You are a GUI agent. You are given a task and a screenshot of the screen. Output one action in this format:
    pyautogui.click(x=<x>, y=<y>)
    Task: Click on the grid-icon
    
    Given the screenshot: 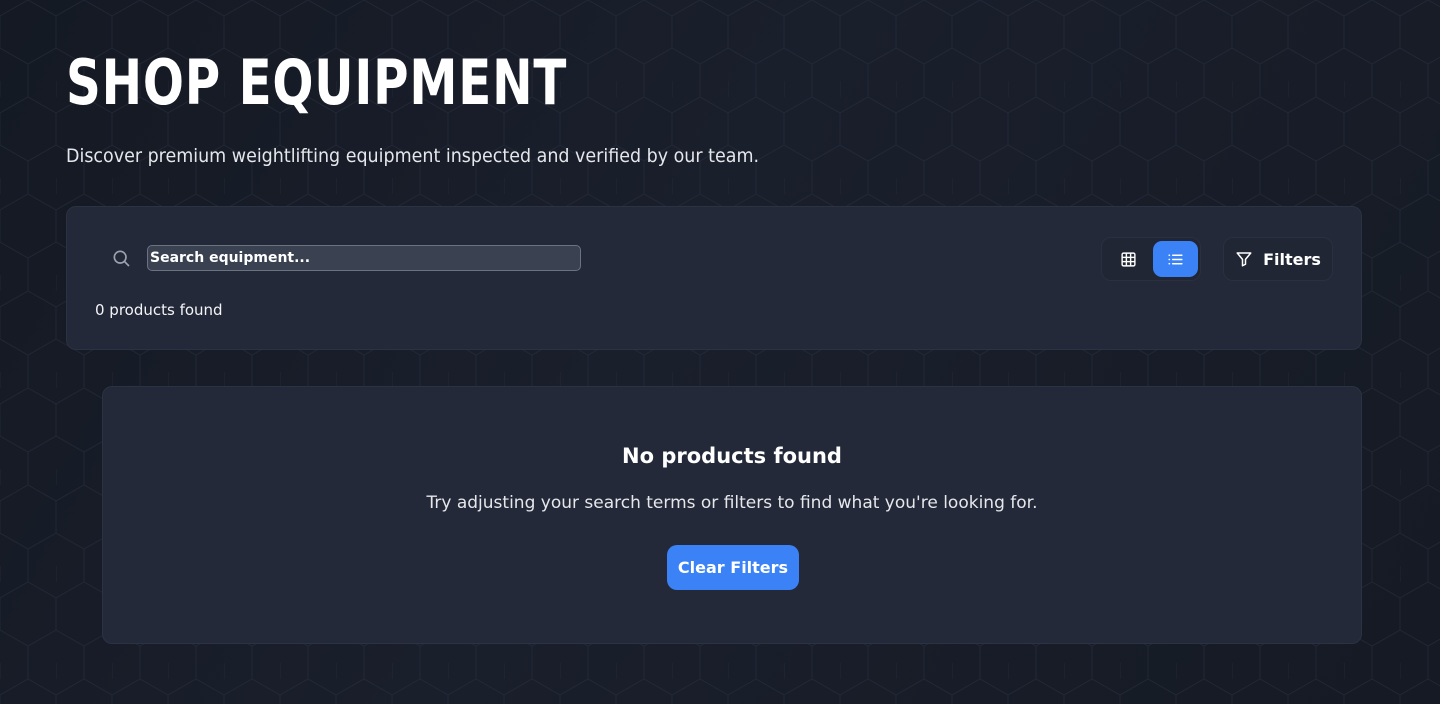 What is the action you would take?
    pyautogui.click(x=1128, y=259)
    